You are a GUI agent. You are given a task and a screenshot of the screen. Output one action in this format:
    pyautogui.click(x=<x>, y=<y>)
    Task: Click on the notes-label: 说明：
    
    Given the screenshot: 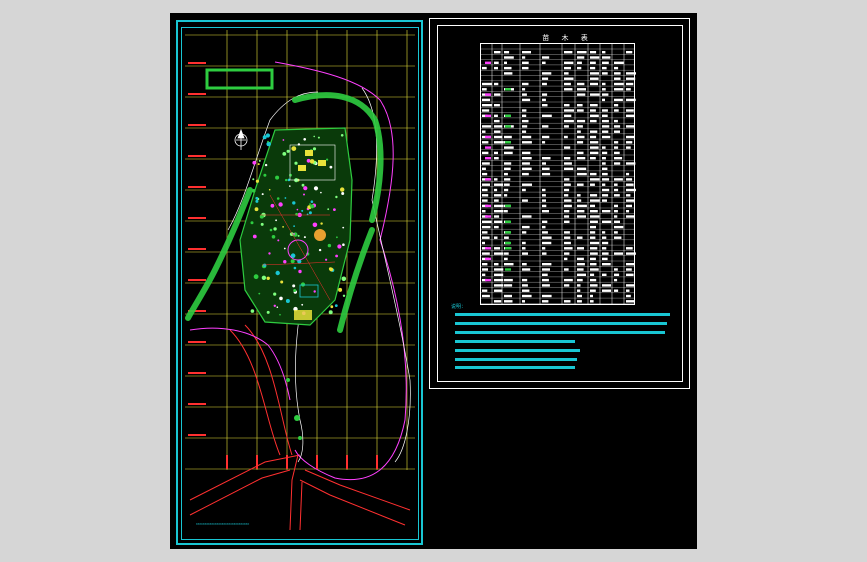 What is the action you would take?
    pyautogui.click(x=459, y=307)
    